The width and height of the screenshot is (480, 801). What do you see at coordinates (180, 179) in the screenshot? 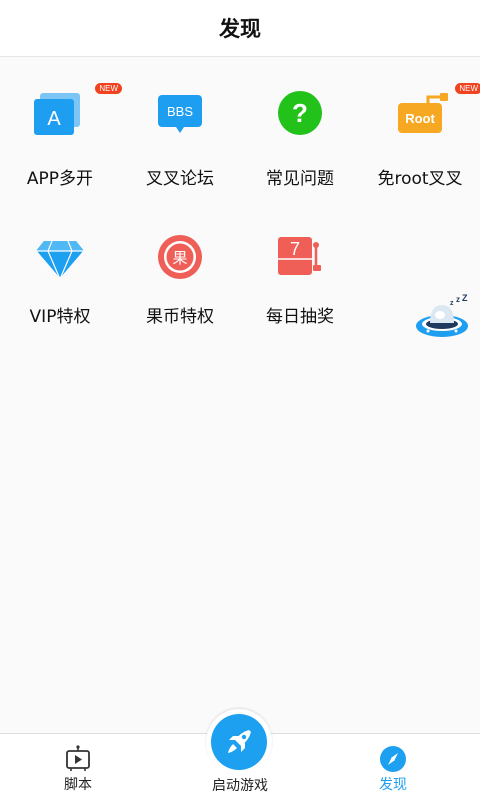
I see `grid-item-label: 叉叉论坛` at bounding box center [180, 179].